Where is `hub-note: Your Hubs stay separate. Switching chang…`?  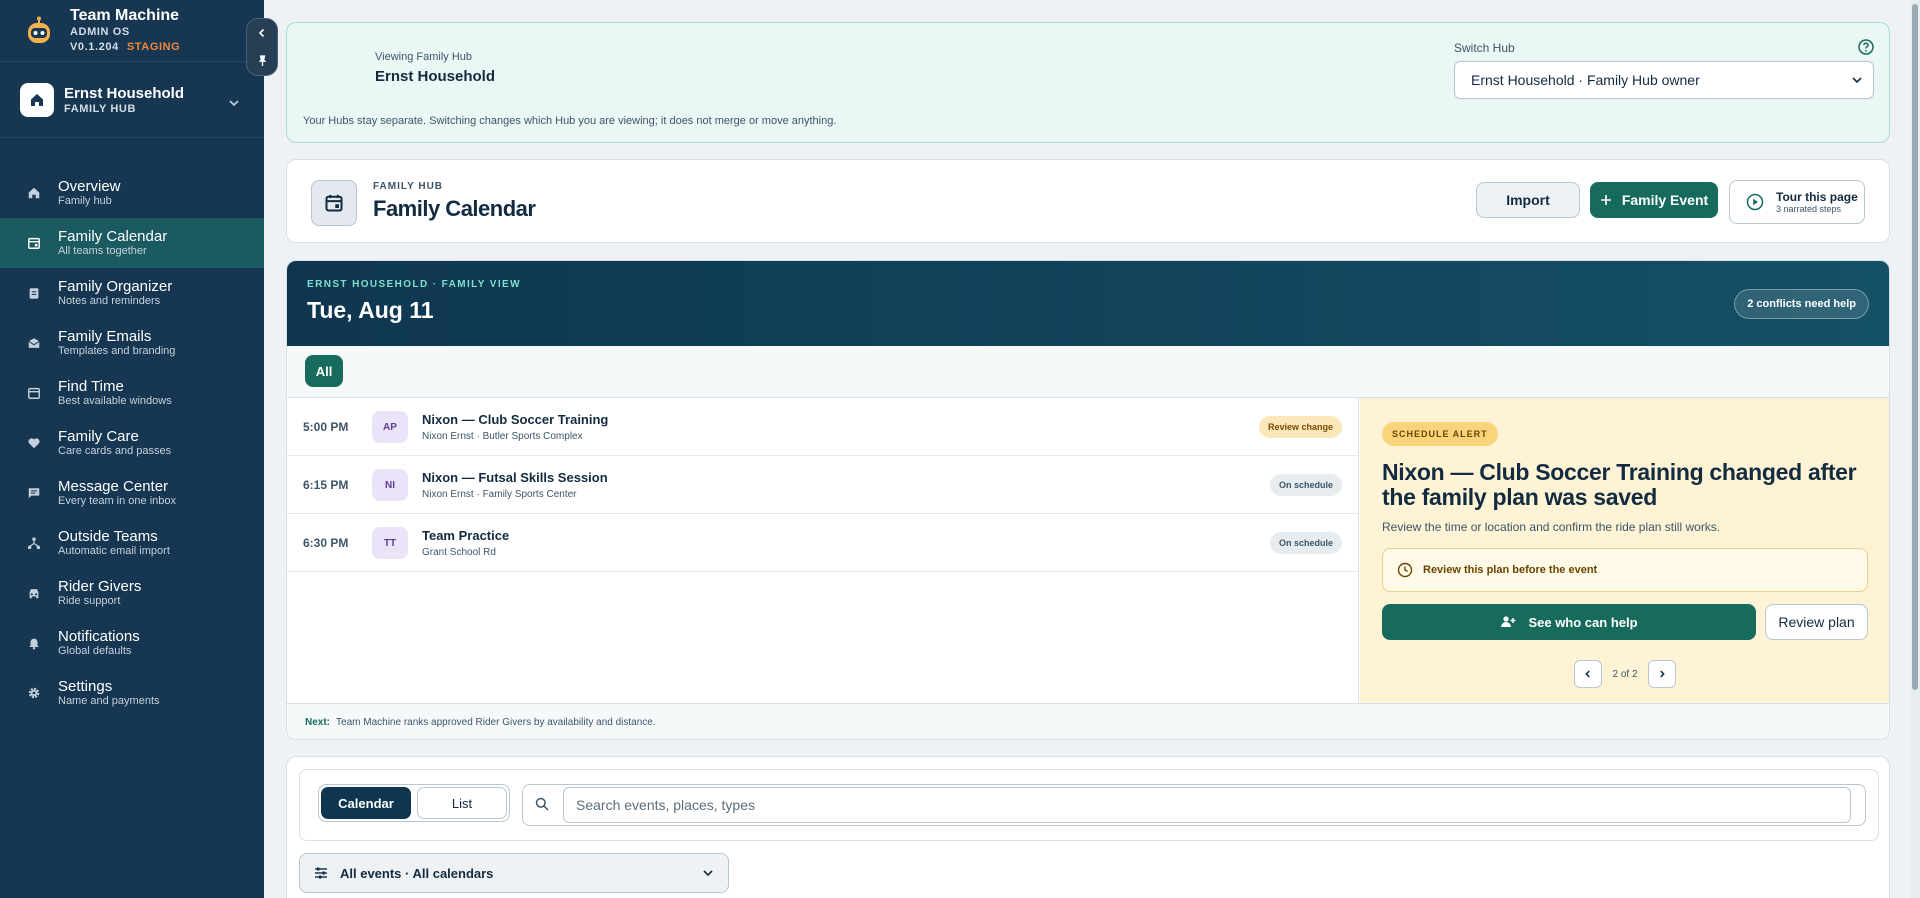
hub-note: Your Hubs stay separate. Switching chang… is located at coordinates (570, 121).